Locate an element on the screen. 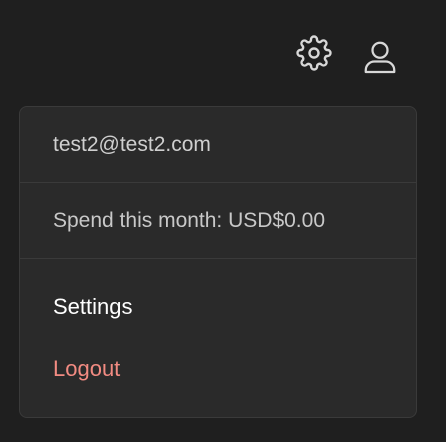 The image size is (446, 442). account-button is located at coordinates (380, 57).